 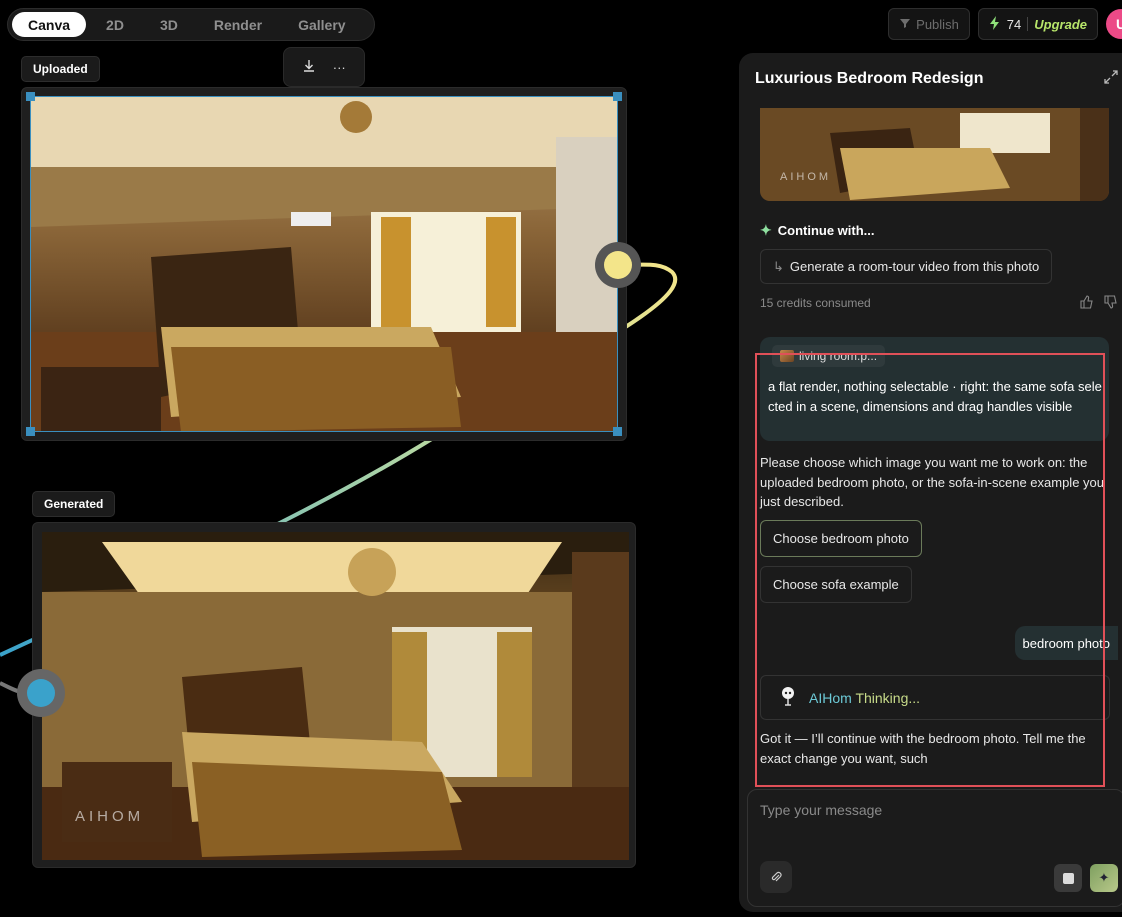 I want to click on send-button: ✦, so click(x=1104, y=878).